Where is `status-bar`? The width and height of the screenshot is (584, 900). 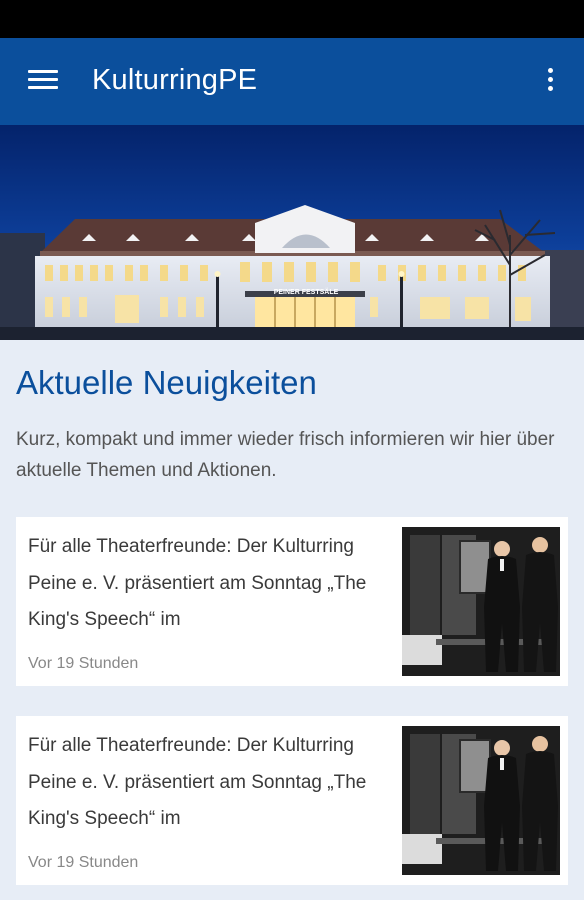
status-bar is located at coordinates (292, 19).